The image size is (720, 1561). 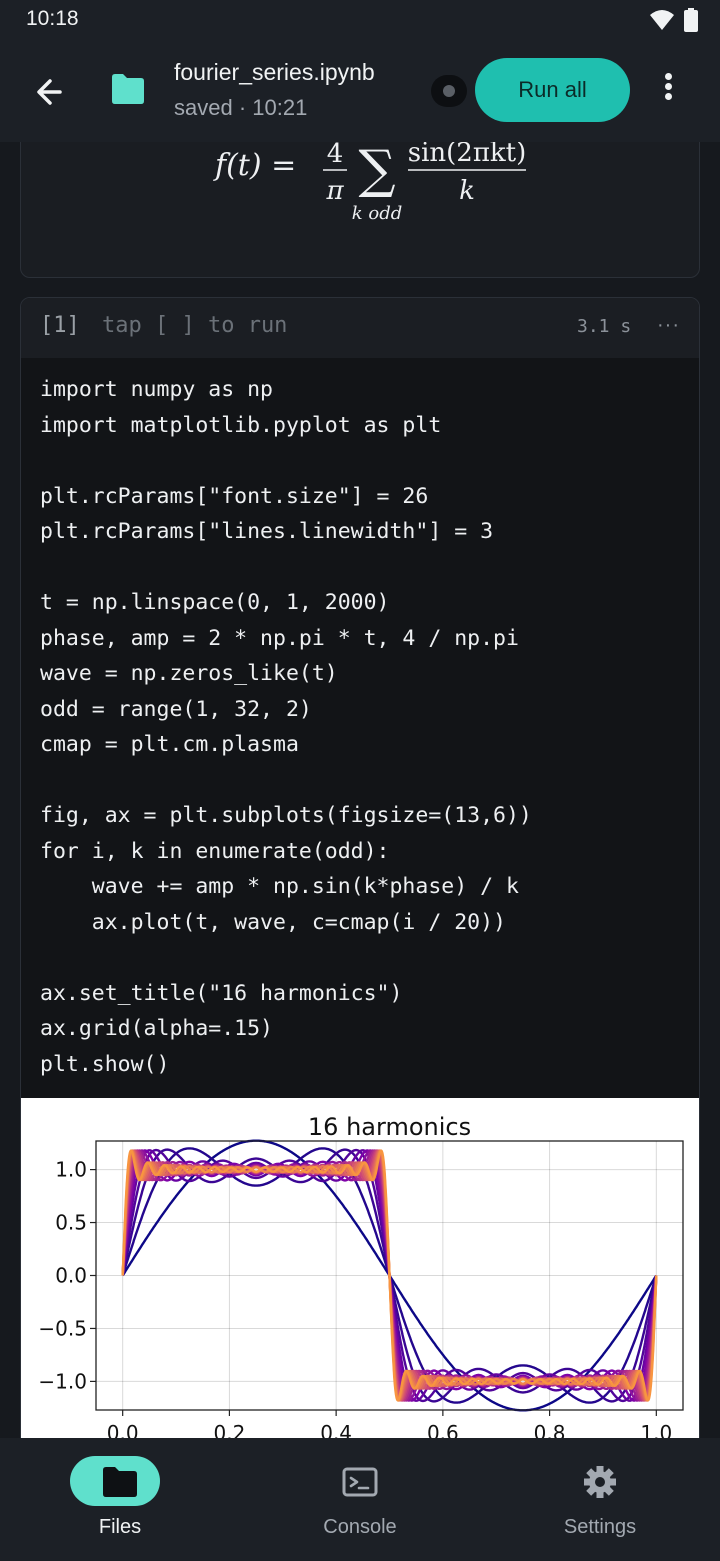 I want to click on fourier-formula: f(t) = 4 π ∑ k odd sin(2πkt) k, so click(x=370, y=183).